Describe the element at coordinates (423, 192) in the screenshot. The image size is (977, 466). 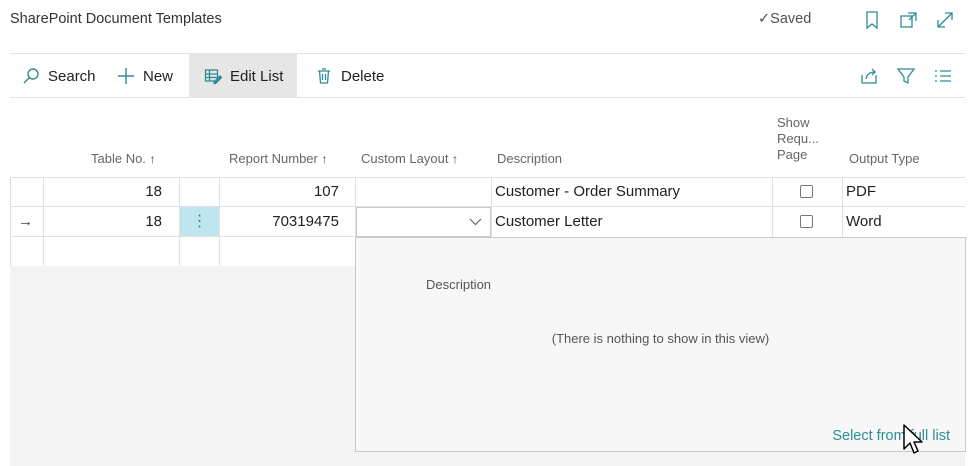
I see `custom-layout-cell` at that location.